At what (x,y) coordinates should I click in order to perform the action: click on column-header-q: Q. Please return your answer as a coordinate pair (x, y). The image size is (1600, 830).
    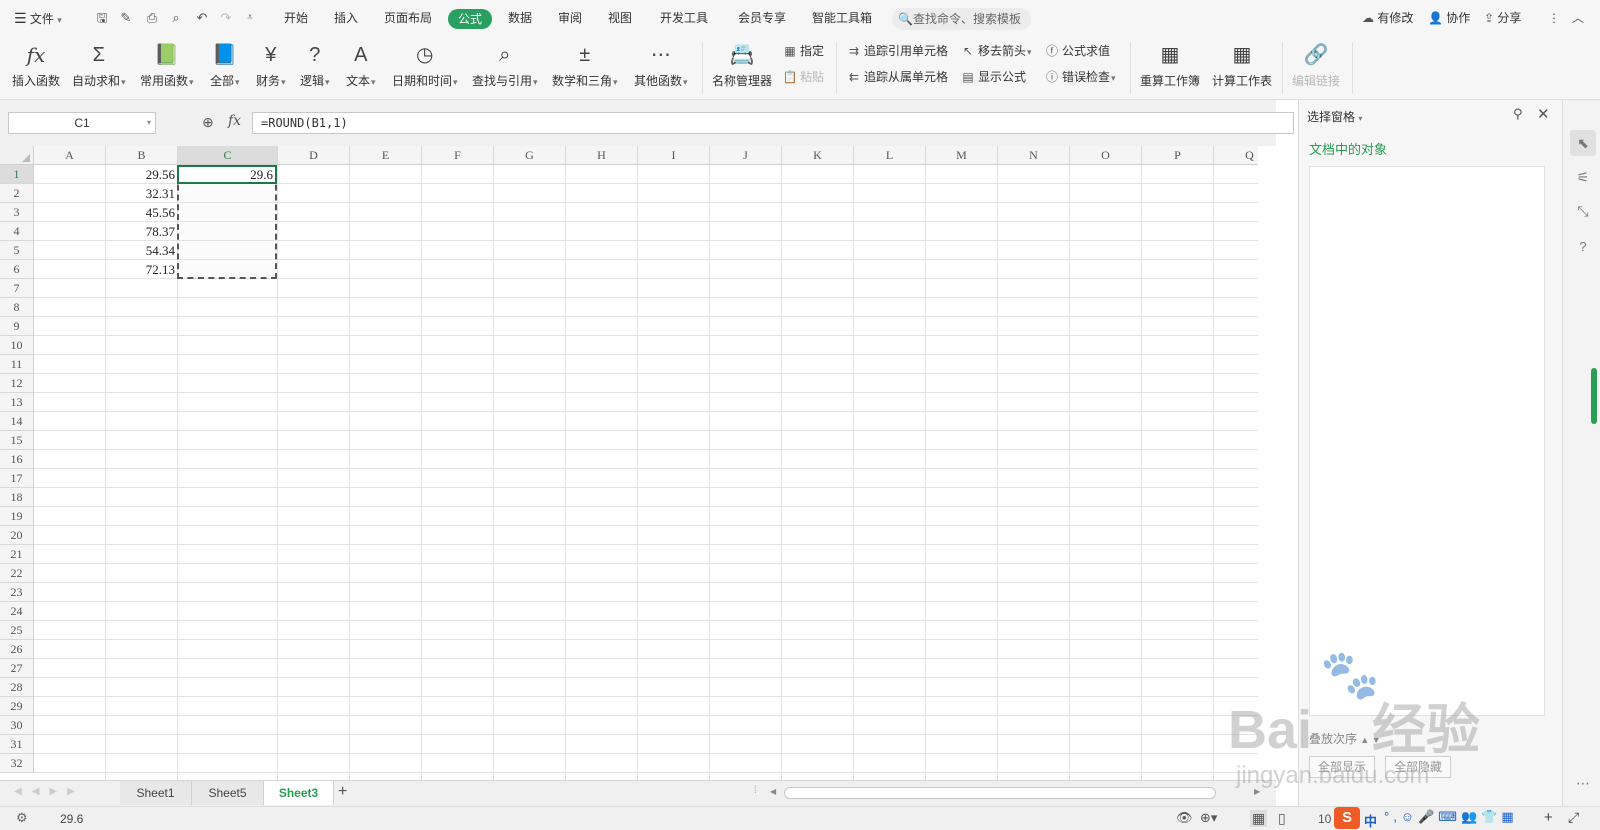
    Looking at the image, I should click on (1236, 155).